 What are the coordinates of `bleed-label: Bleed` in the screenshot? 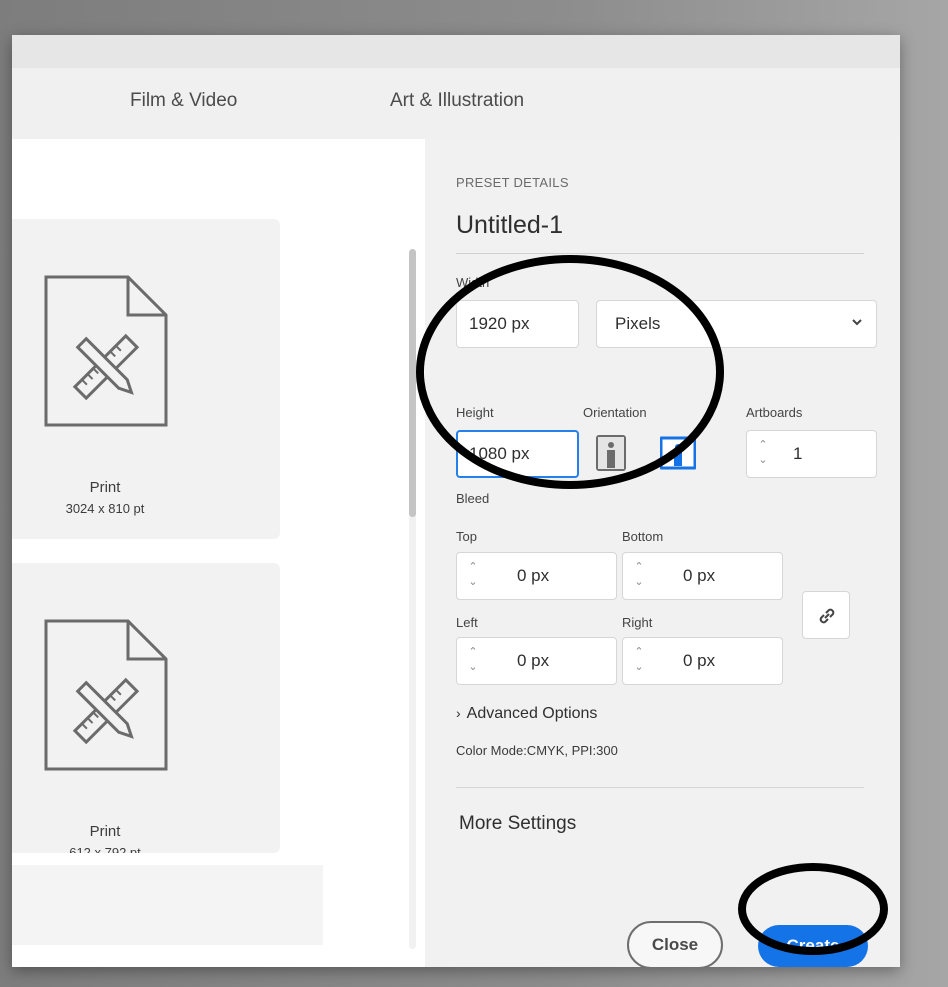 It's located at (473, 498).